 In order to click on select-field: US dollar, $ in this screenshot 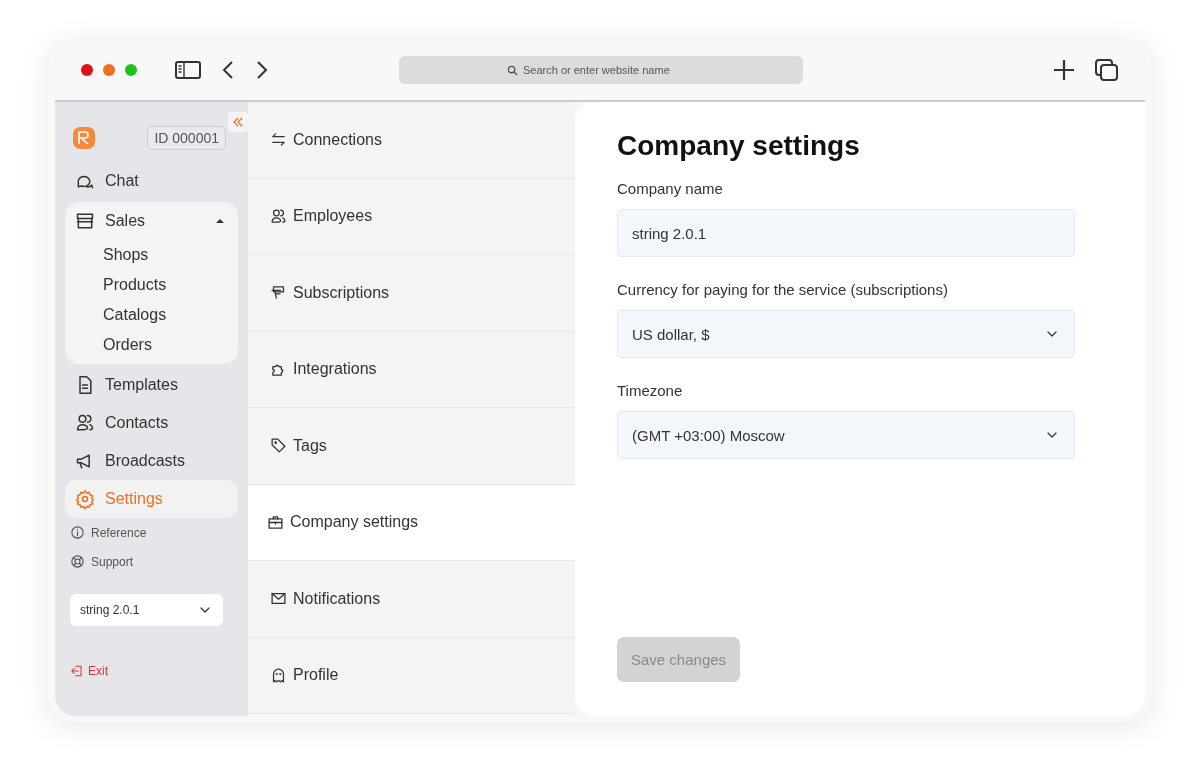, I will do `click(846, 334)`.